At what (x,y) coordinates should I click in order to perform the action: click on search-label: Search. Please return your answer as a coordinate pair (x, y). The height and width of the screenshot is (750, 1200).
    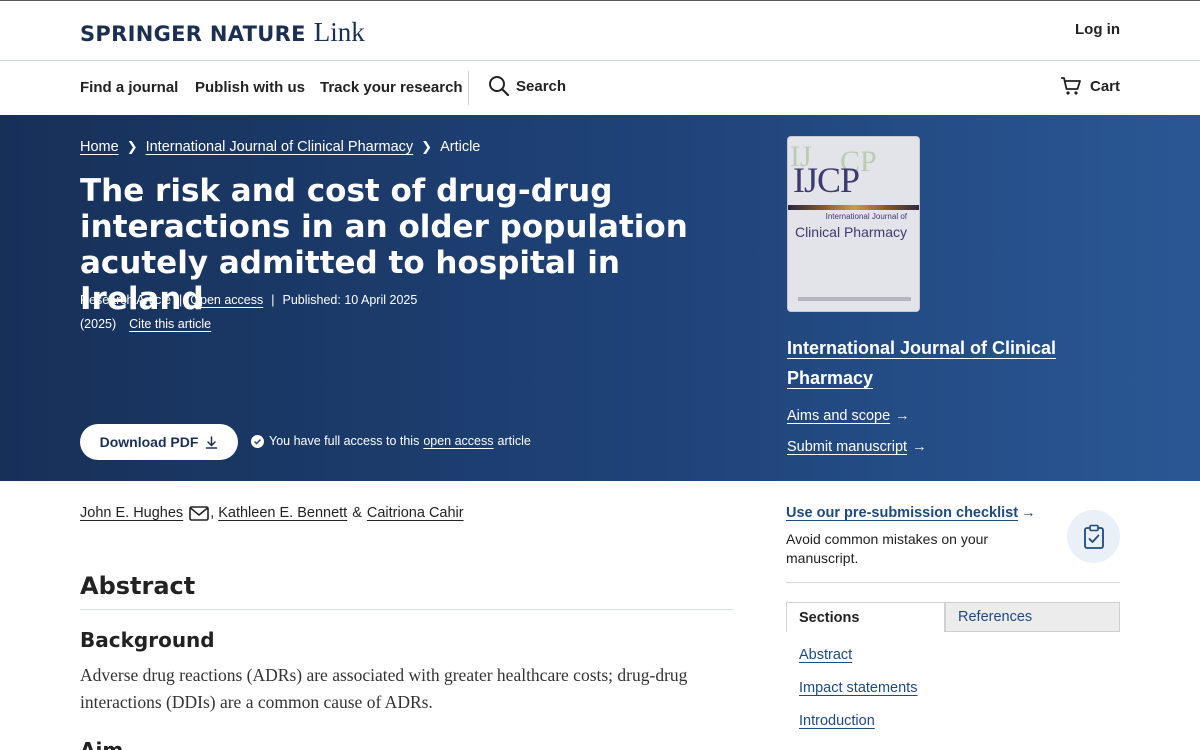
    Looking at the image, I should click on (541, 86).